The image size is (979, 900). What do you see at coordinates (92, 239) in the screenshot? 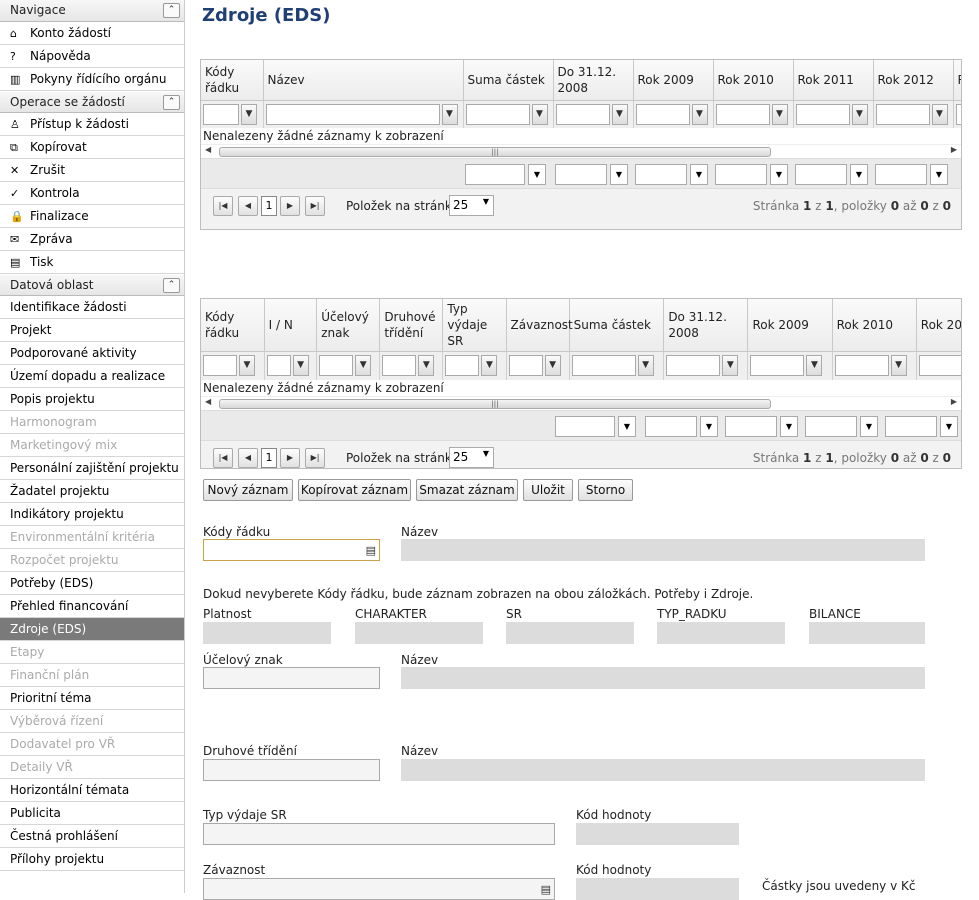
I see `sidebar-item-zprava: ✉ Zpráva` at bounding box center [92, 239].